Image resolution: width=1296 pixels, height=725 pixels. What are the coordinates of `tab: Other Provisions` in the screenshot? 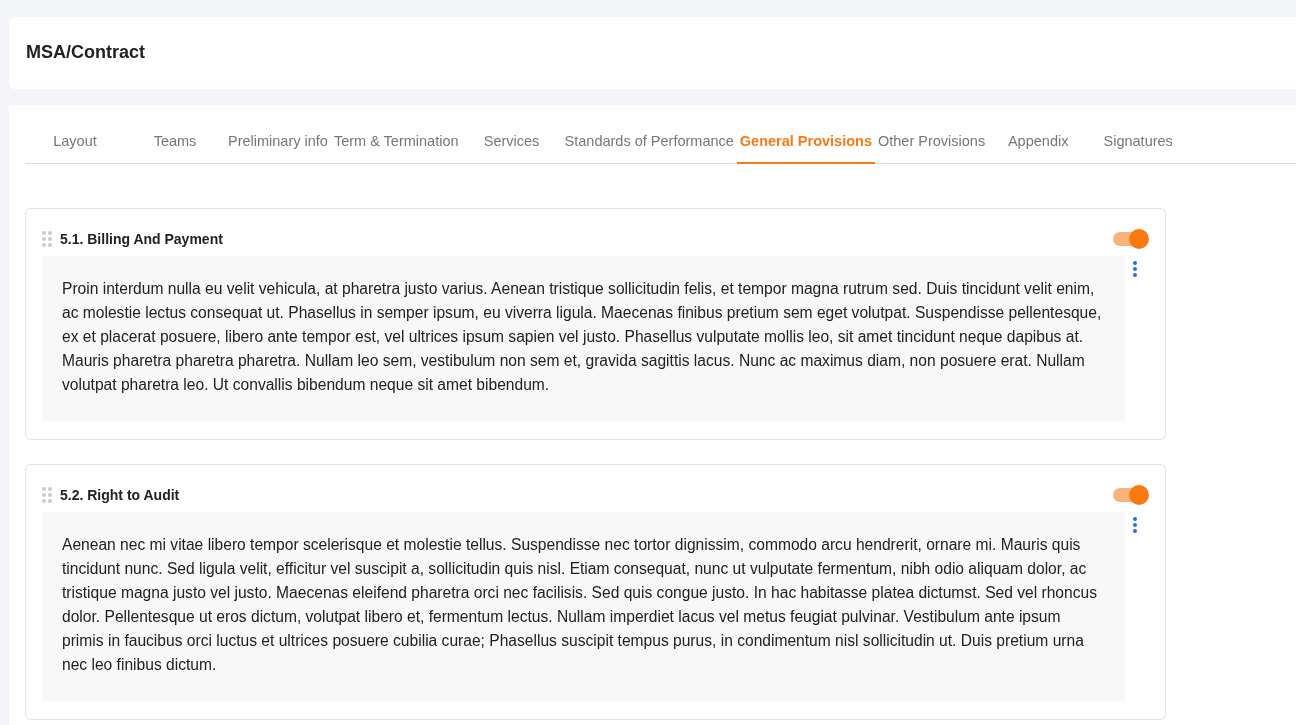 It's located at (932, 142).